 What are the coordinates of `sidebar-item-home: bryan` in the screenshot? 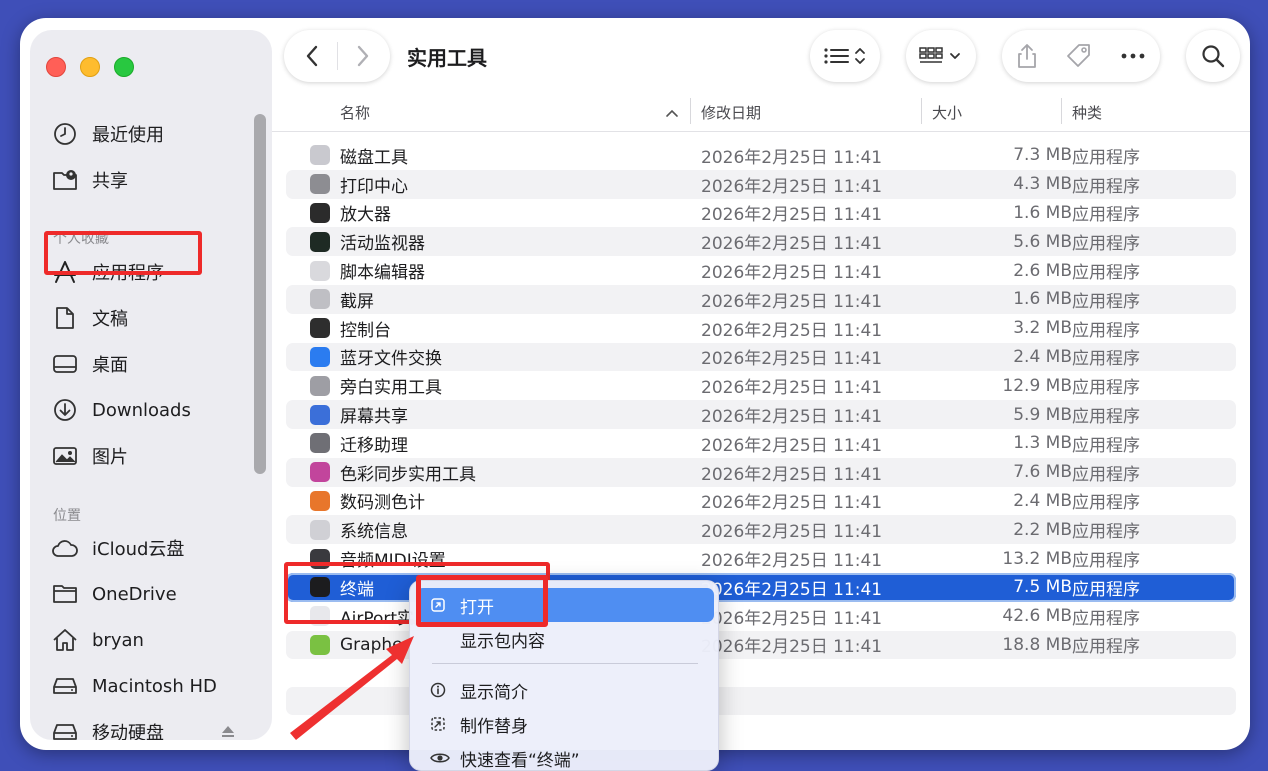 It's located at (150, 640).